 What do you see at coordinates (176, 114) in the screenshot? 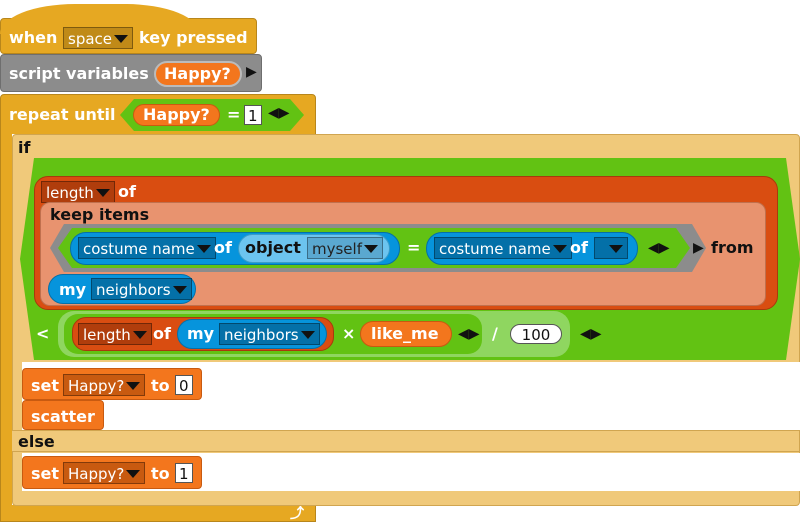
I see `happy-label: Happy?` at bounding box center [176, 114].